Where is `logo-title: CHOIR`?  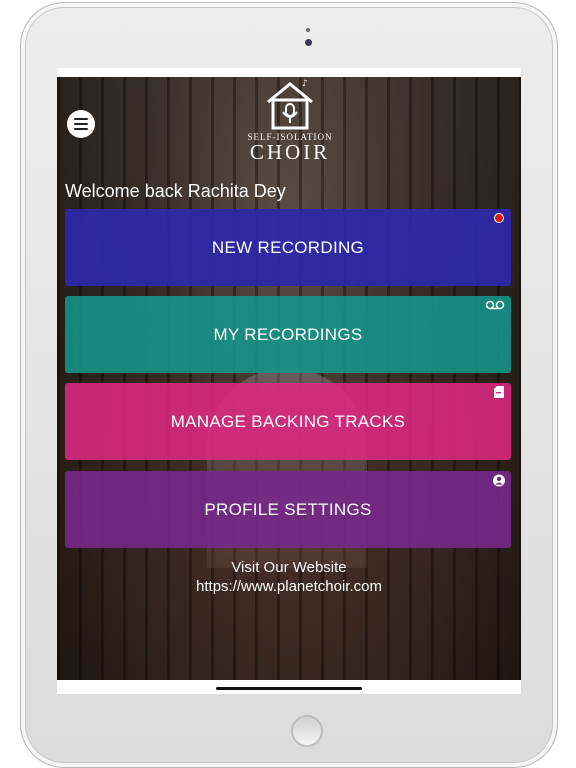
logo-title: CHOIR is located at coordinates (290, 152).